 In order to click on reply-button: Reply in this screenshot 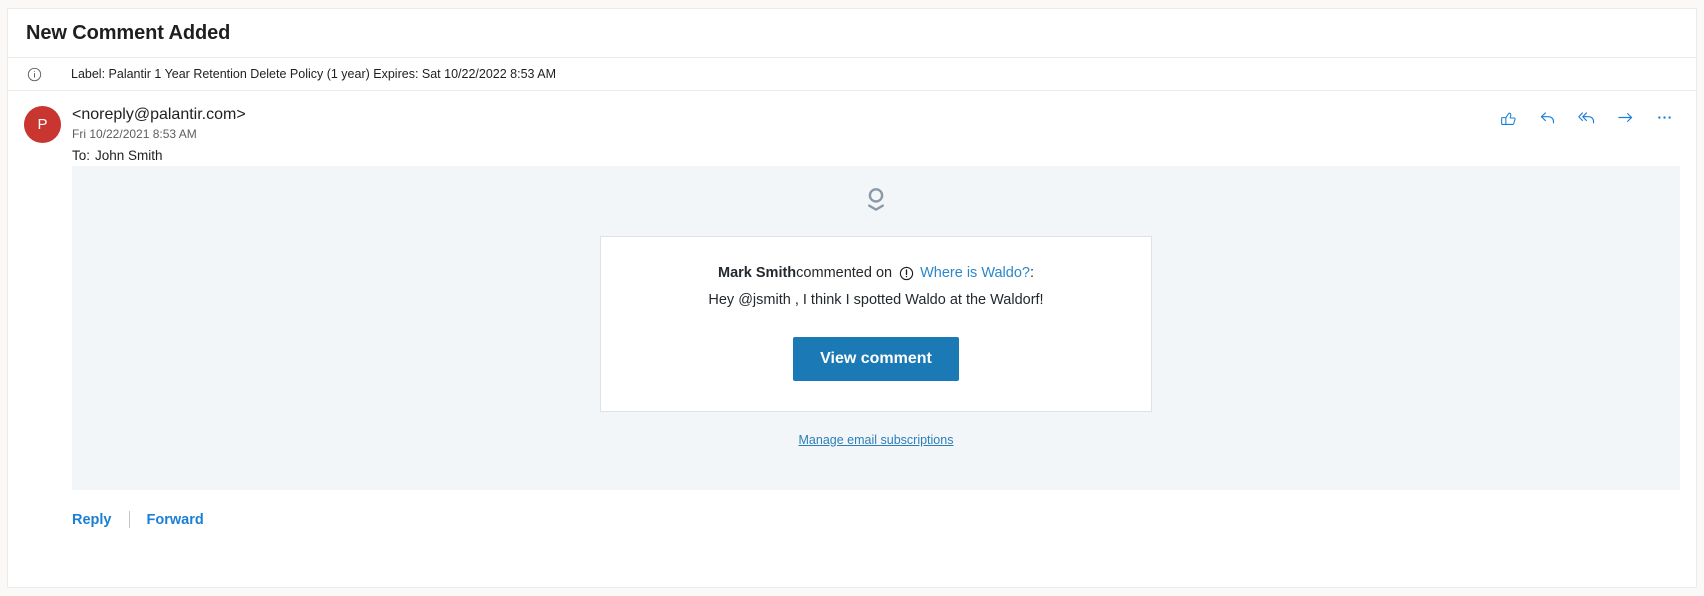, I will do `click(92, 520)`.